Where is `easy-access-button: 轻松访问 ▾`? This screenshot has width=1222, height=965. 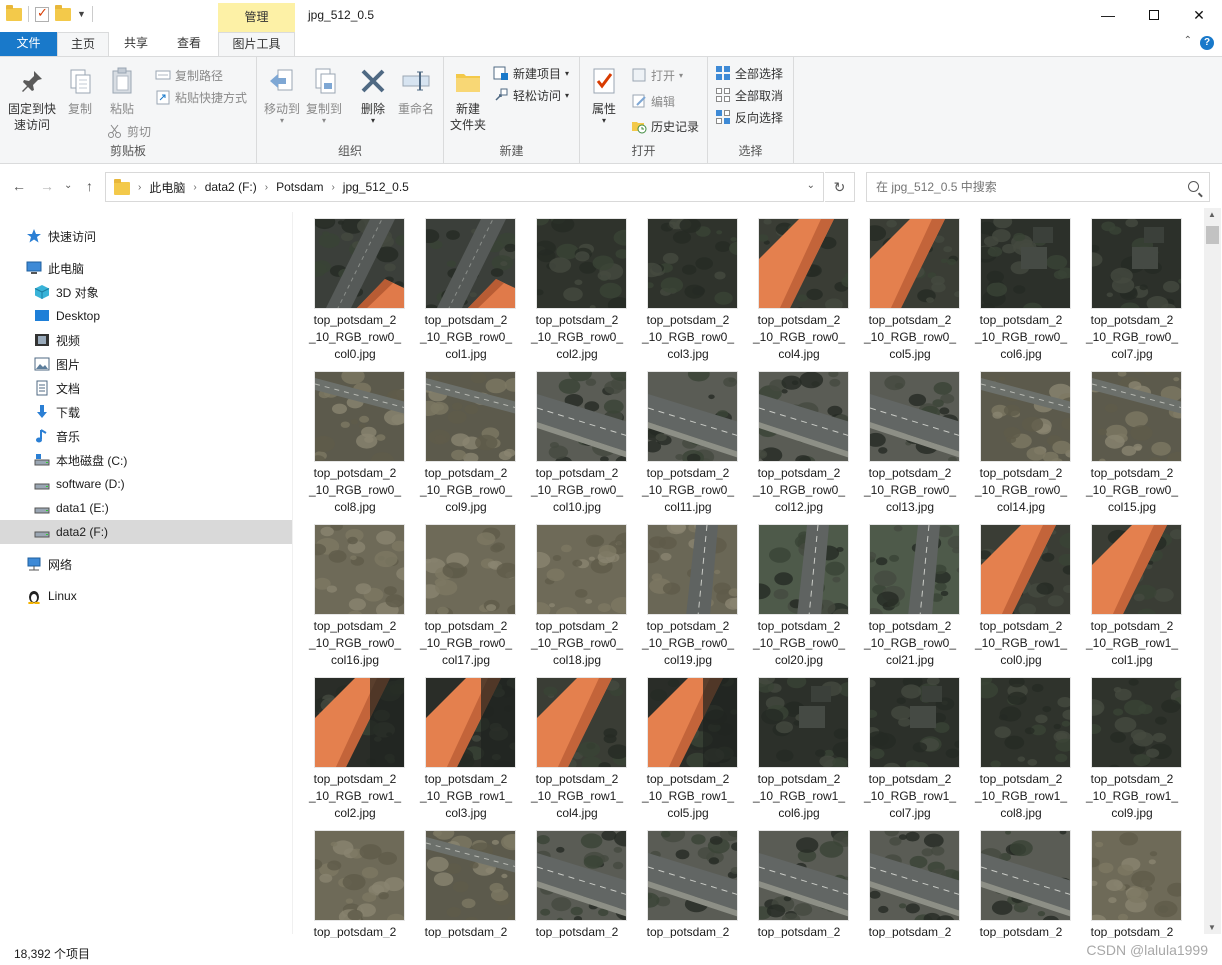
easy-access-button: 轻松访问 ▾ is located at coordinates (531, 95).